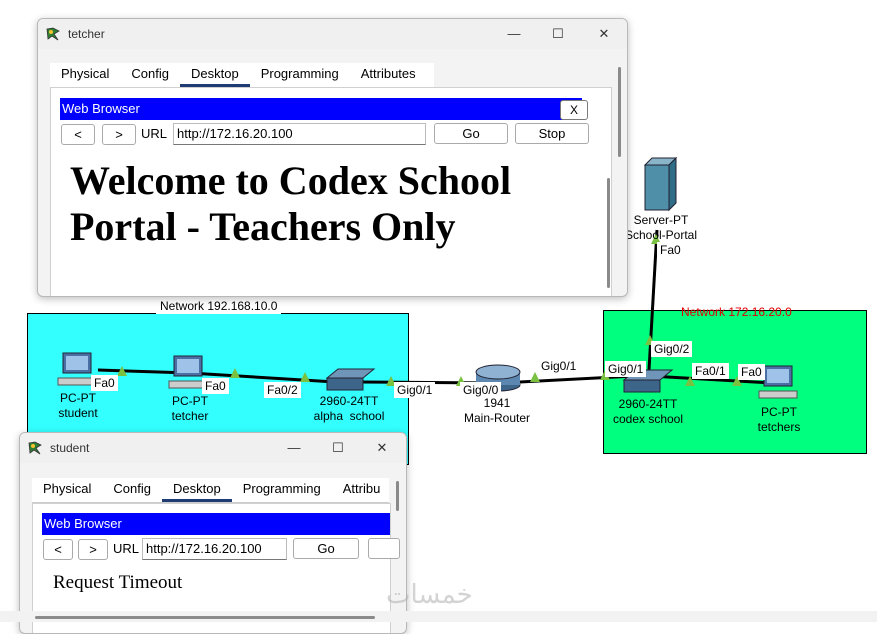 The image size is (877, 634). What do you see at coordinates (497, 411) in the screenshot?
I see `device-label-router: 1941 Main-Router` at bounding box center [497, 411].